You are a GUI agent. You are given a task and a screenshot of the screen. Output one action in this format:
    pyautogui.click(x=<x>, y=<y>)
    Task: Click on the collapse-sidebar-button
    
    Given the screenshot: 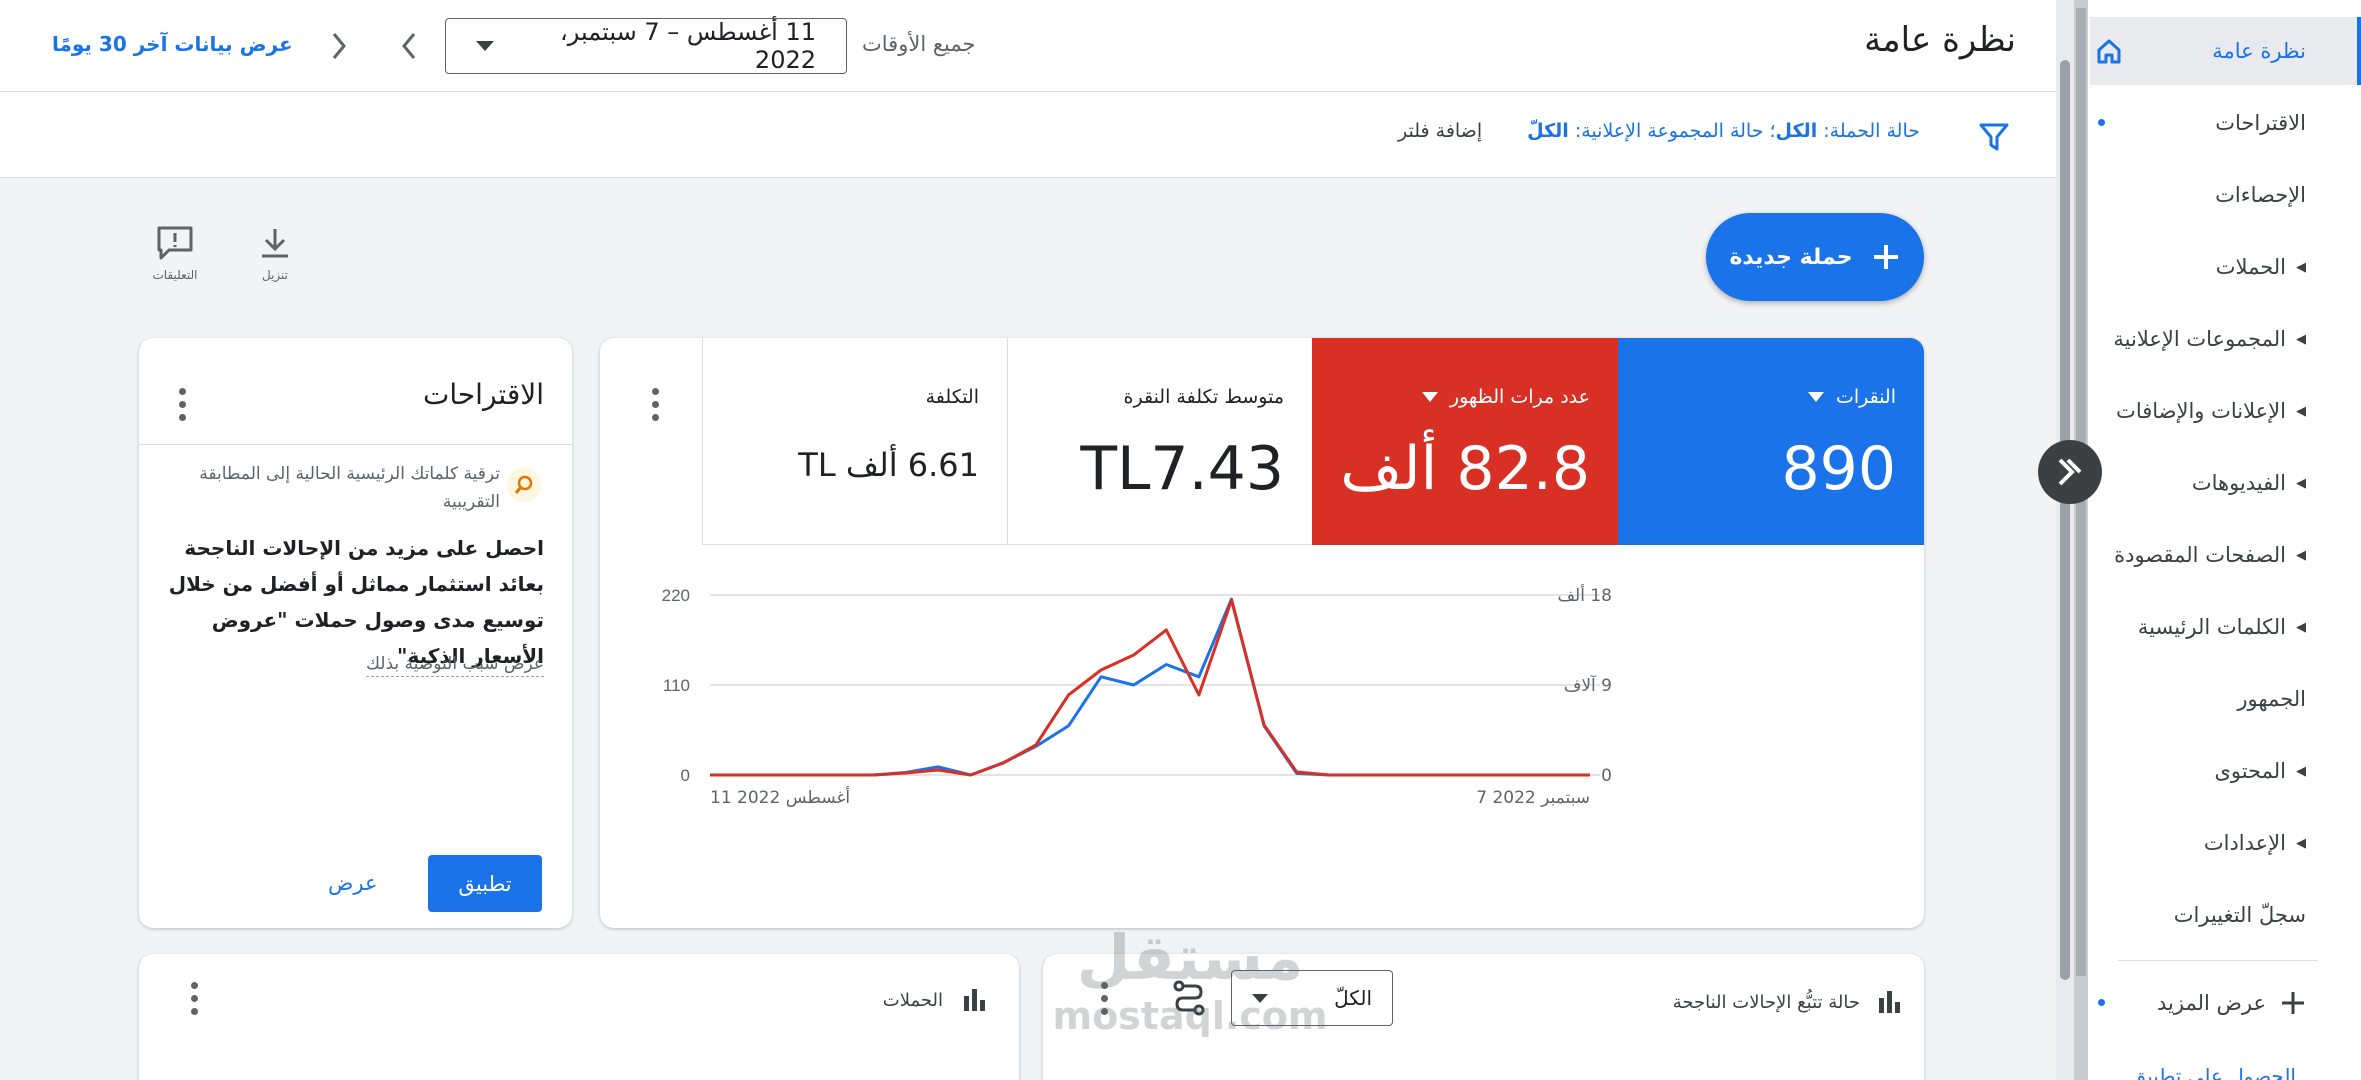 What is the action you would take?
    pyautogui.click(x=2070, y=472)
    